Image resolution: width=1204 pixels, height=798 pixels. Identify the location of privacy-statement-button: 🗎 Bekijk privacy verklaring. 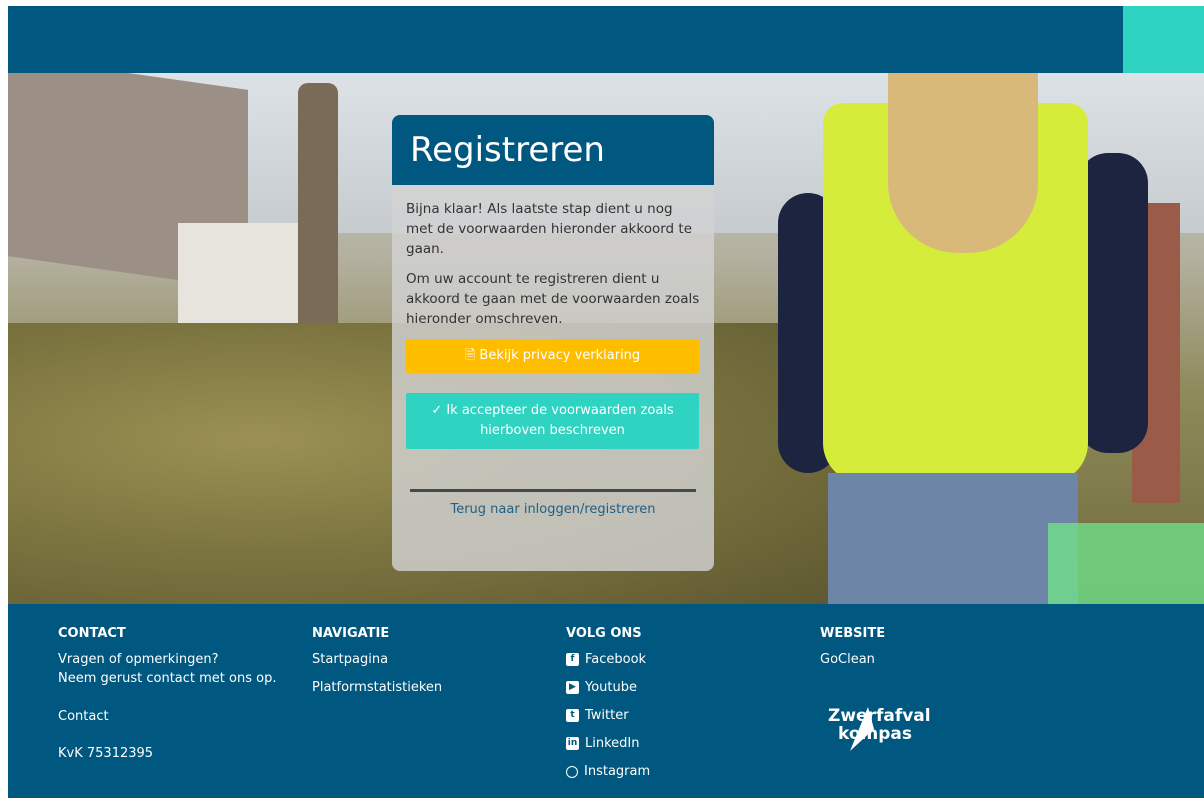
(552, 356).